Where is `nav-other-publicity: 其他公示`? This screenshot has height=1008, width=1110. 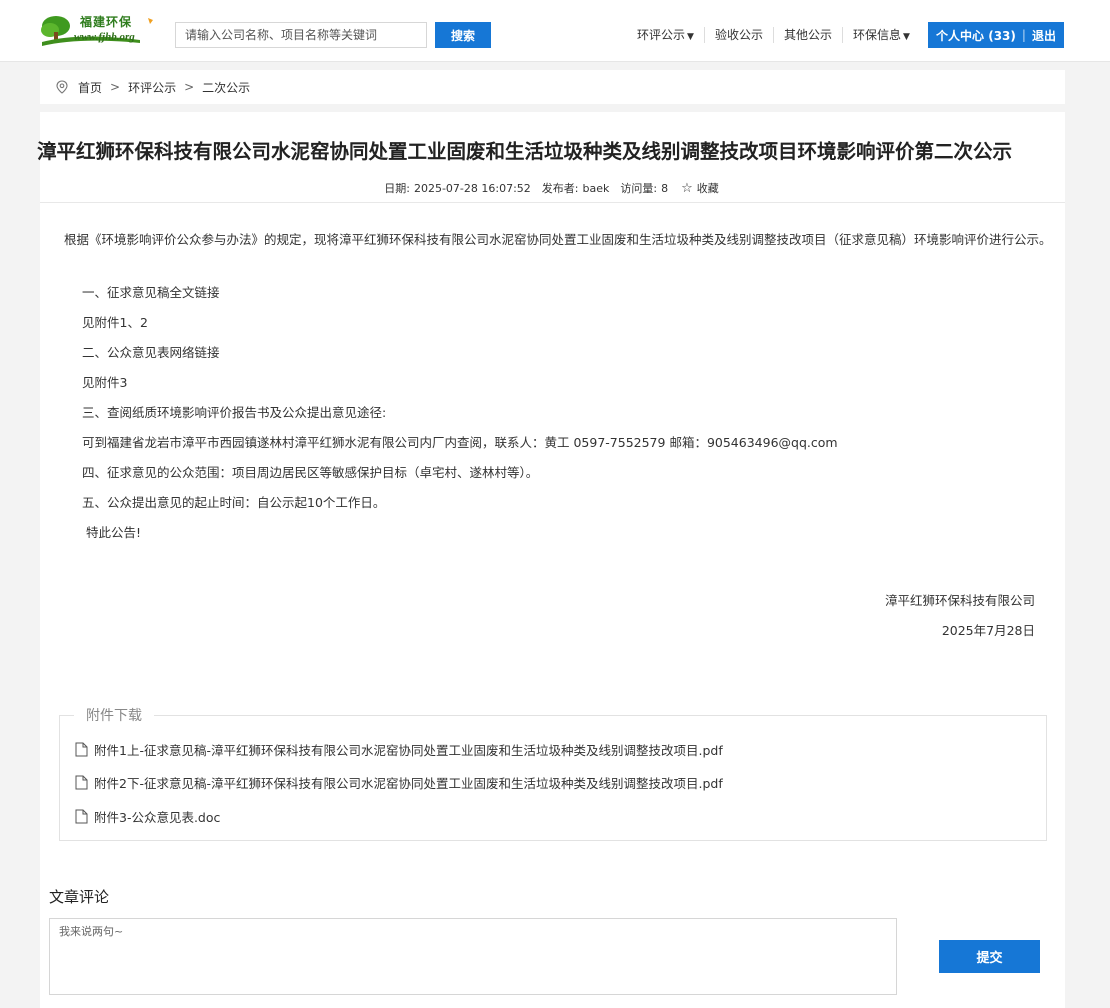 nav-other-publicity: 其他公示 is located at coordinates (808, 35).